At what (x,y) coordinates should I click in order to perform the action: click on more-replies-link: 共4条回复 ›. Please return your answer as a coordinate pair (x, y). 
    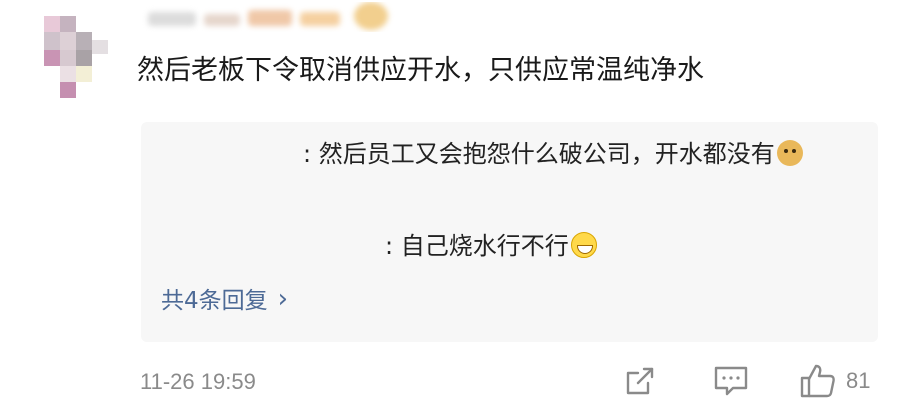
    Looking at the image, I should click on (224, 300).